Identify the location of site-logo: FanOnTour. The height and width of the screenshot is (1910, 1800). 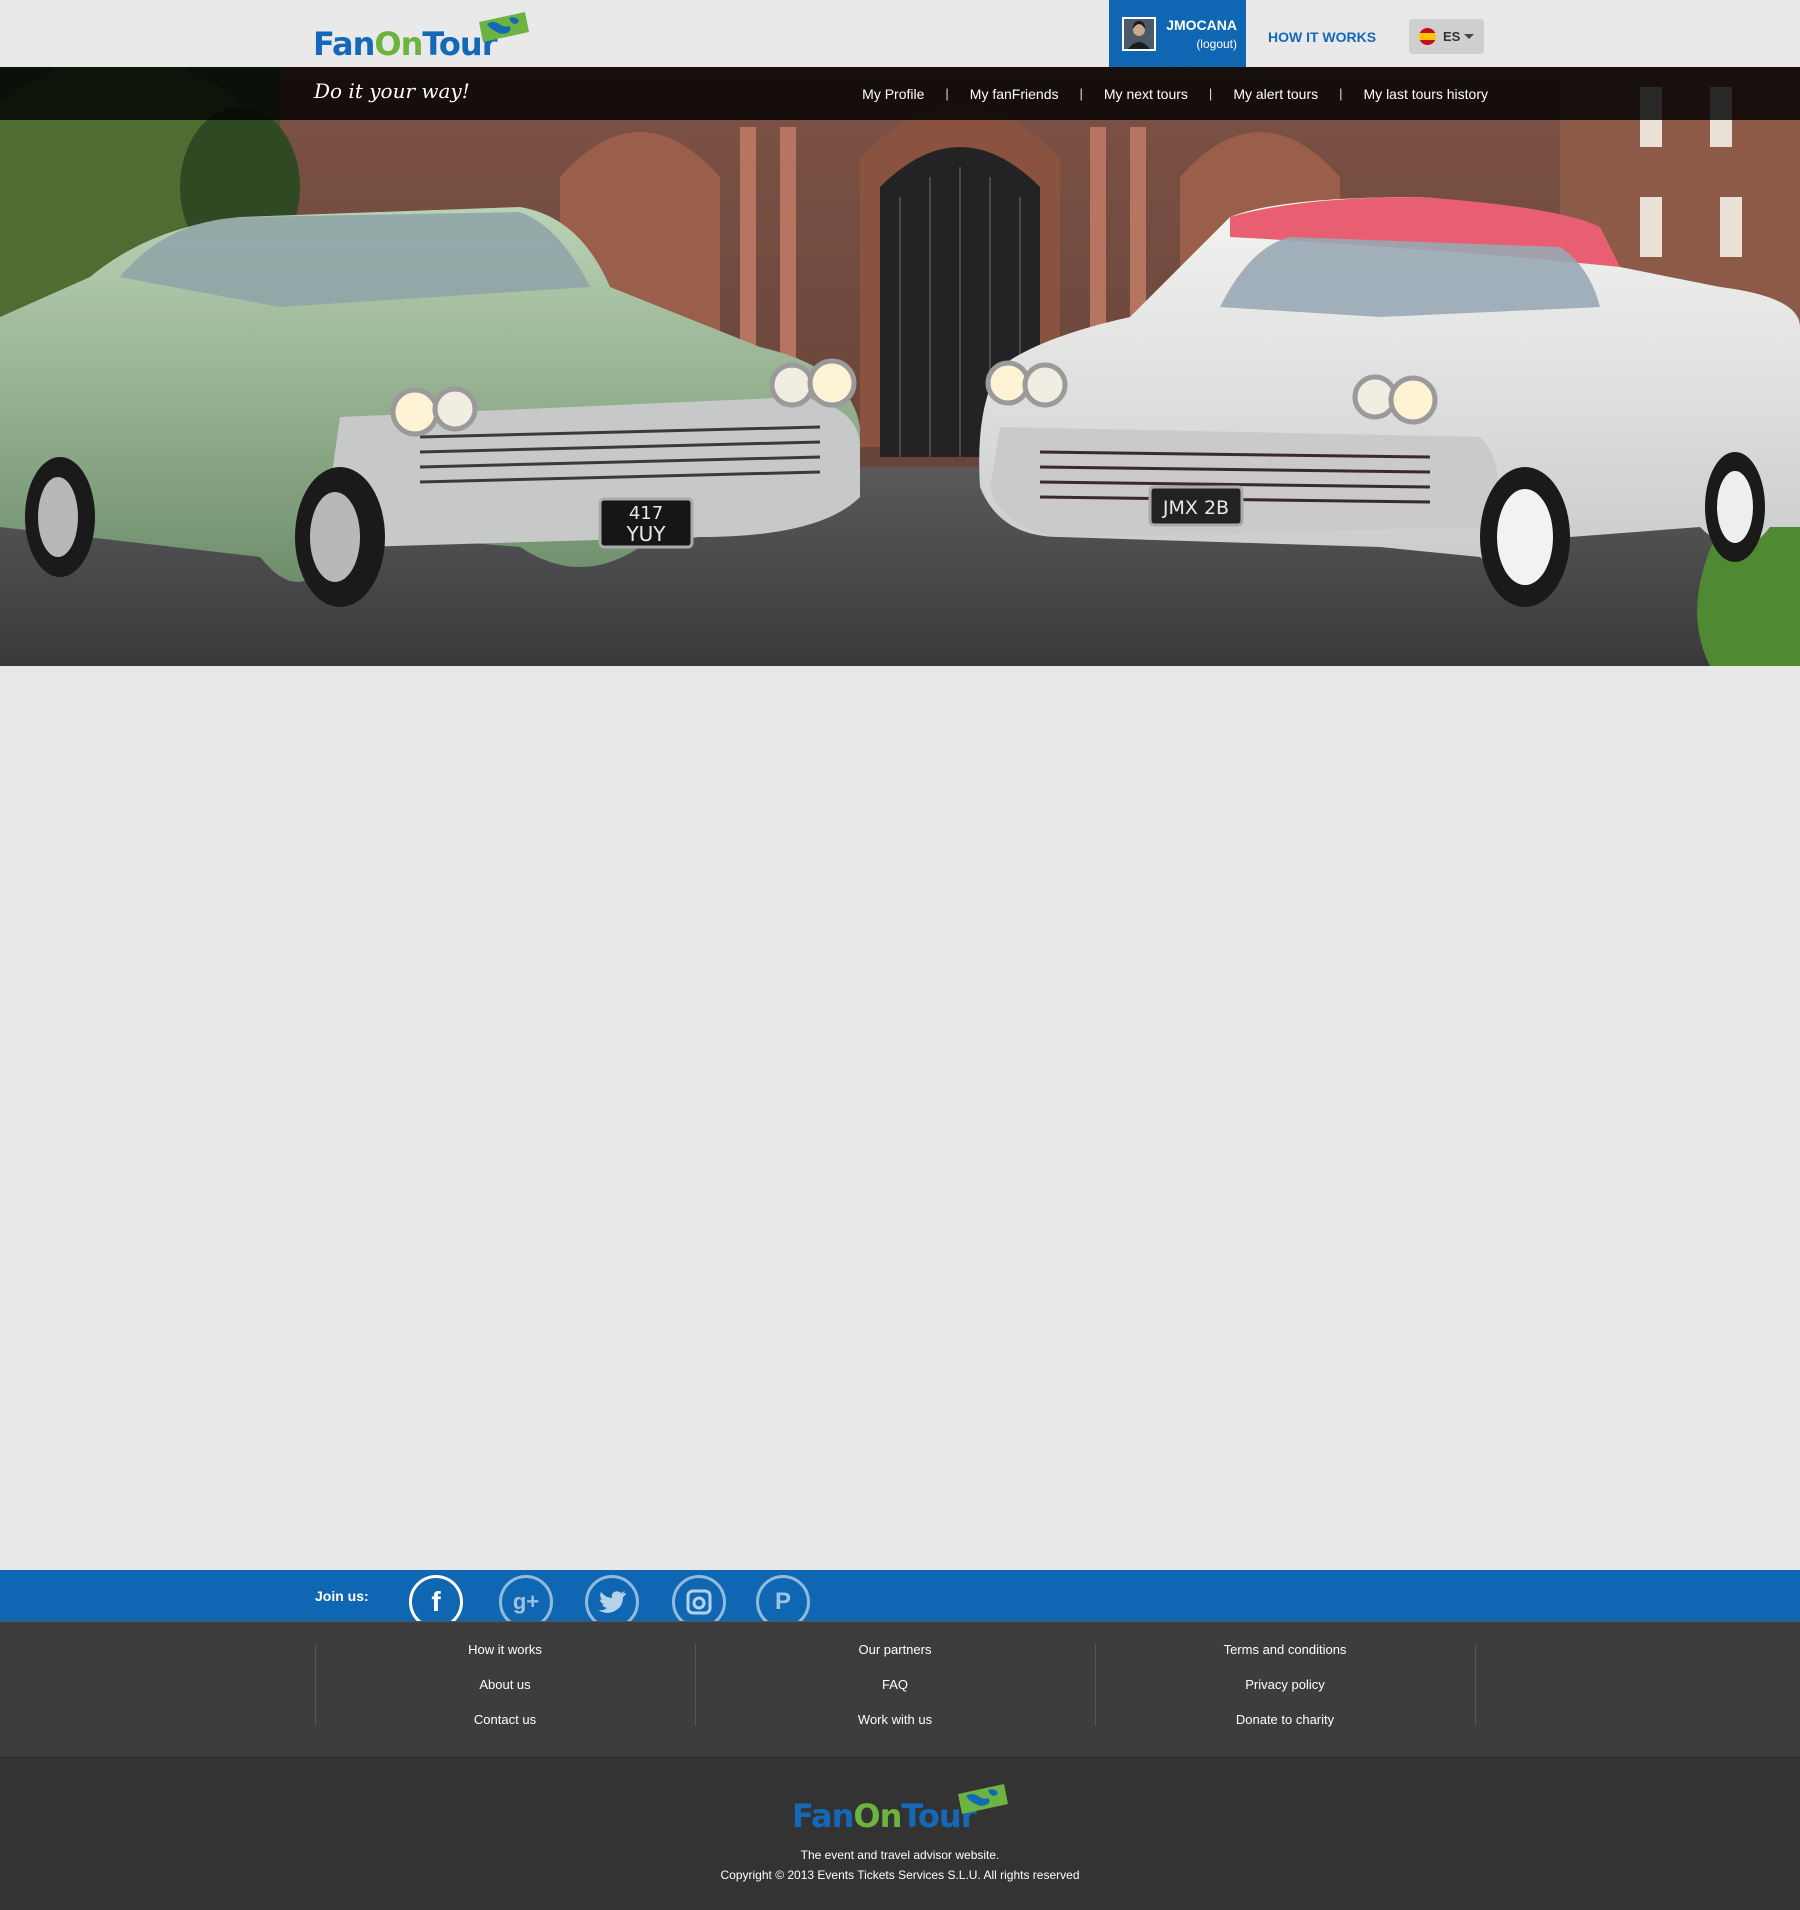
(423, 36).